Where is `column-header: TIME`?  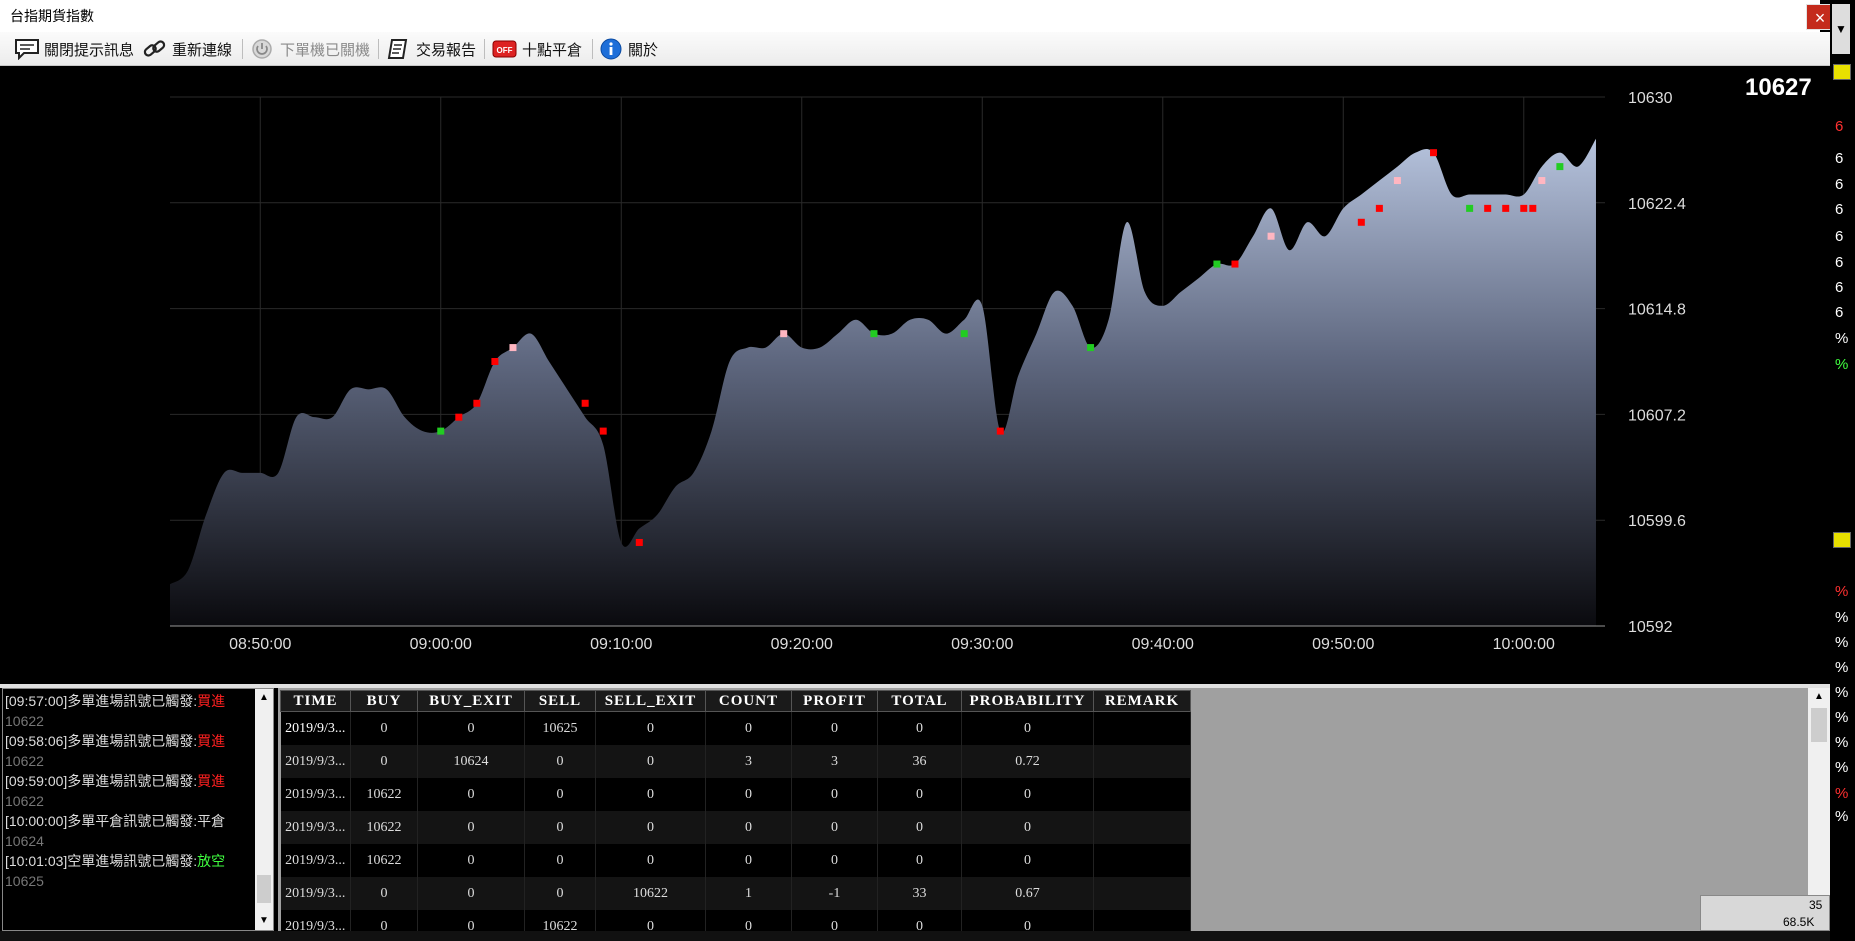
column-header: TIME is located at coordinates (315, 701).